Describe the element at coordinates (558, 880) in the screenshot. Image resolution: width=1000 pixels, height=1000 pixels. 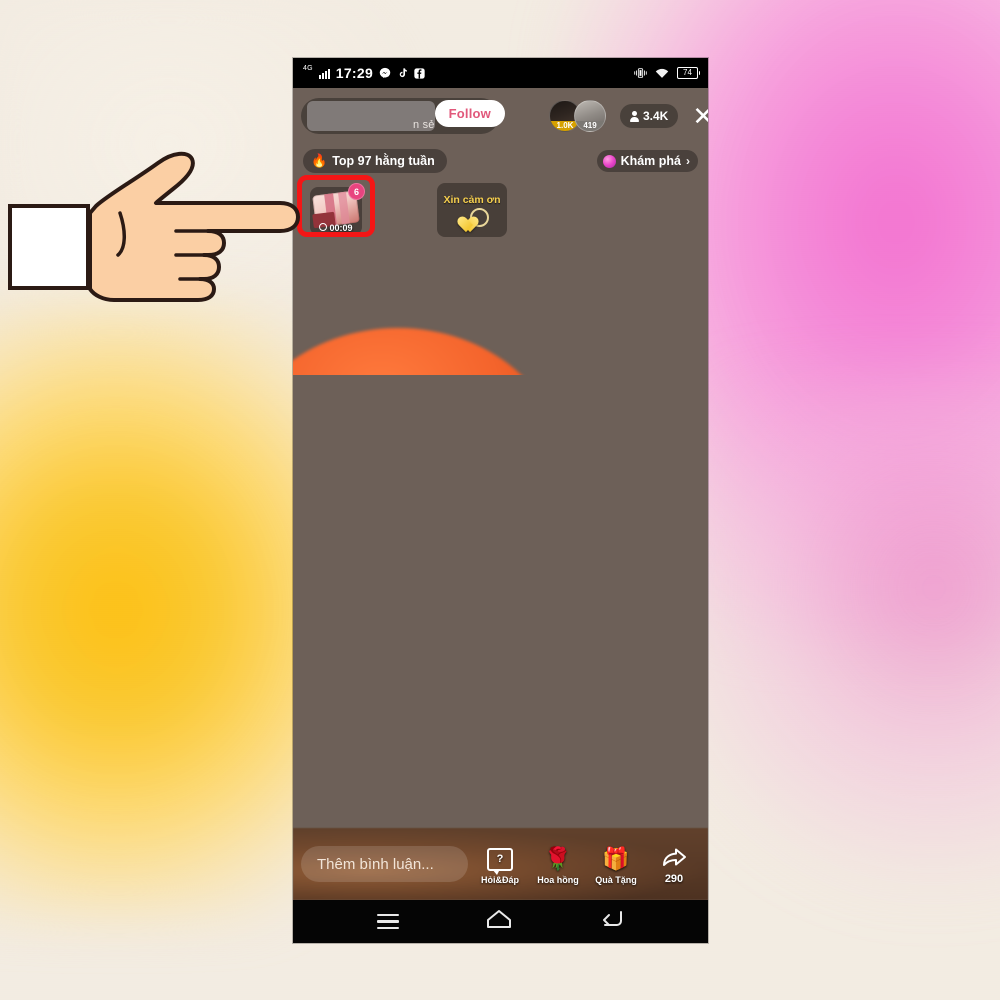
I see `rose-label: Hoa hồng` at that location.